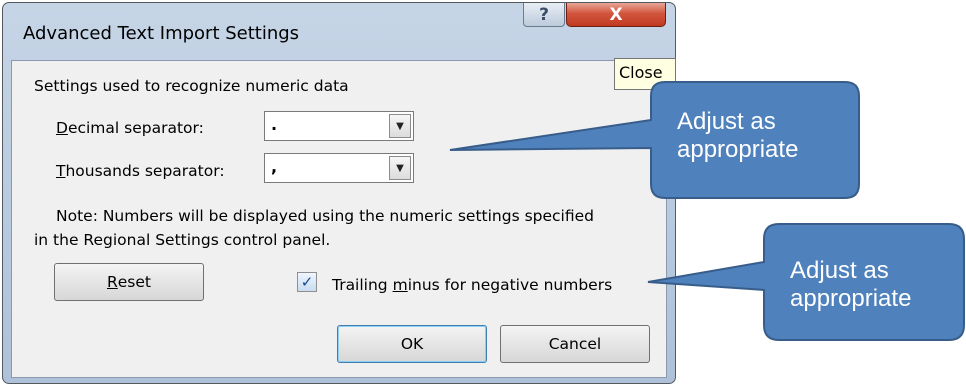  I want to click on trailing-minus-checkbox: ✓, so click(307, 282).